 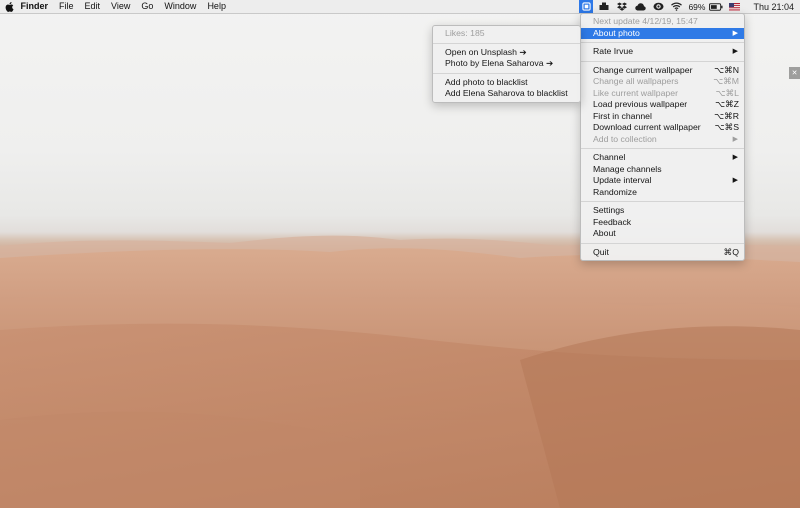 I want to click on menu-bar: Finder File Edit View Go Window Help 69%, so click(x=400, y=7).